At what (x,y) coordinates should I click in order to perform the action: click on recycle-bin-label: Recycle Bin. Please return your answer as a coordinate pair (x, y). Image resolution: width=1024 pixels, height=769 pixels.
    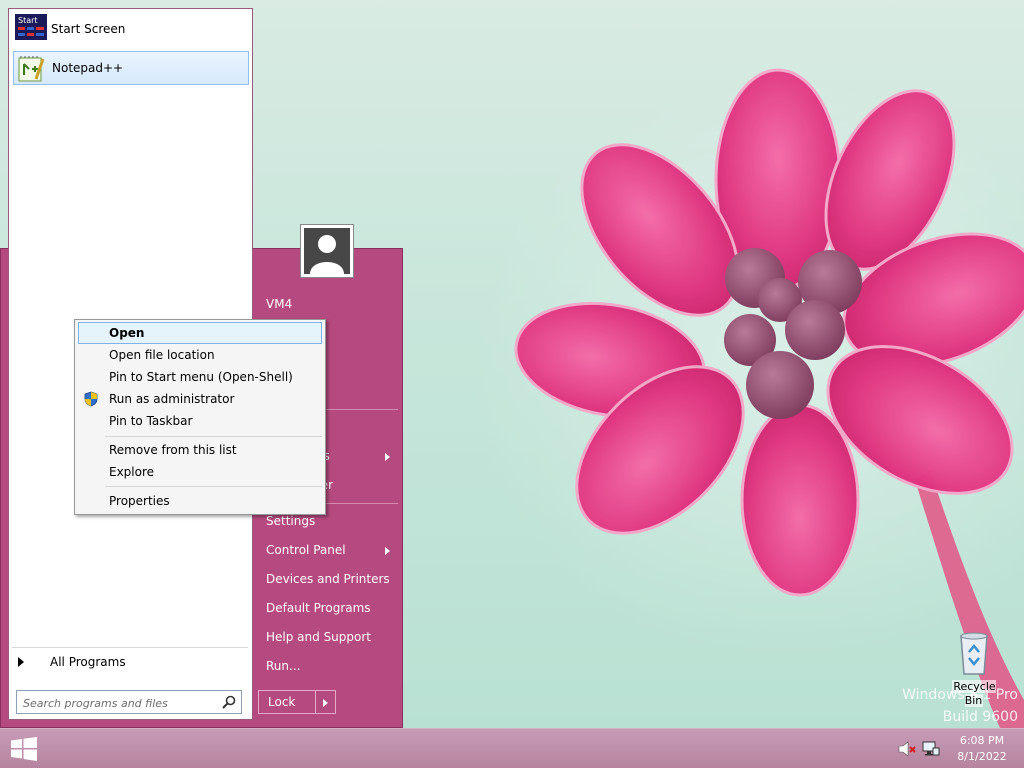
    Looking at the image, I should click on (974, 693).